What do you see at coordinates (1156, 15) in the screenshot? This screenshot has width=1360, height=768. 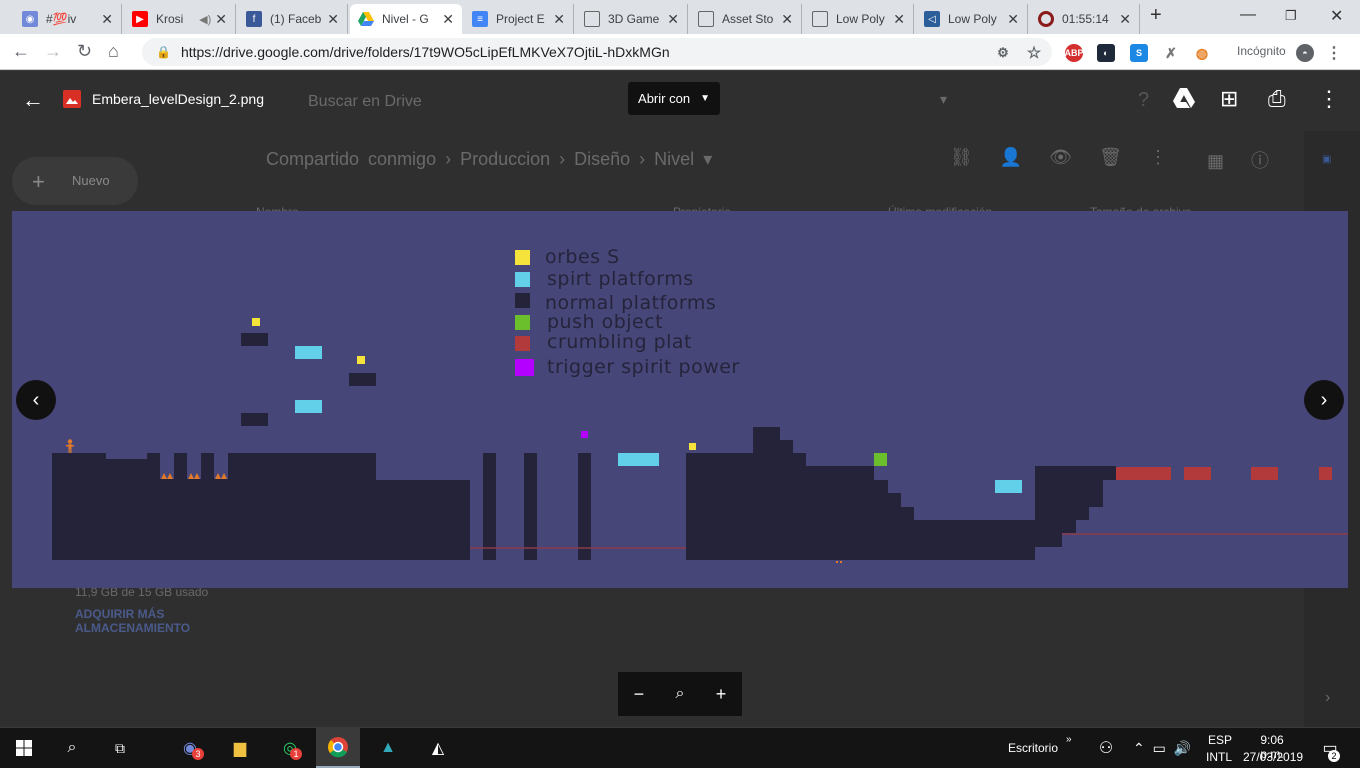 I see `new-tab-button: +` at bounding box center [1156, 15].